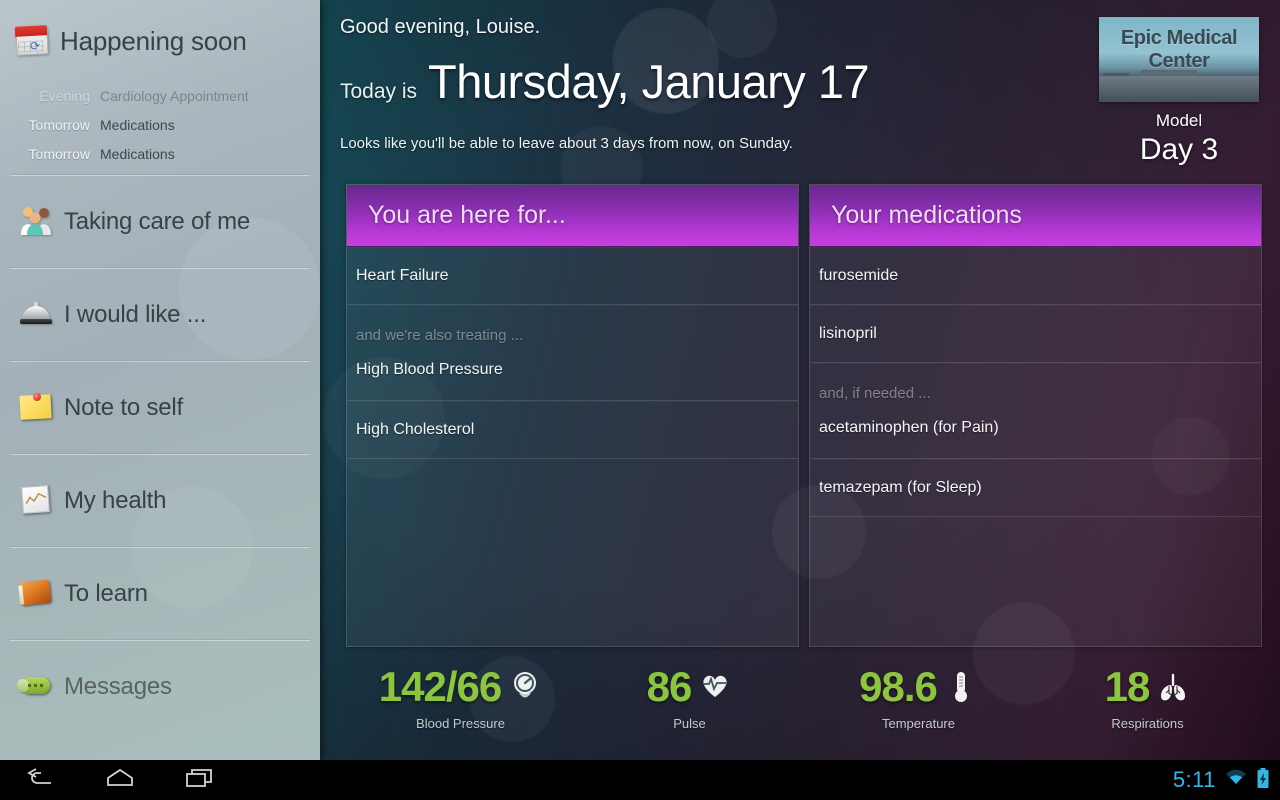  Describe the element at coordinates (440, 27) in the screenshot. I see `greeting-text: Good evening, Louise.` at that location.